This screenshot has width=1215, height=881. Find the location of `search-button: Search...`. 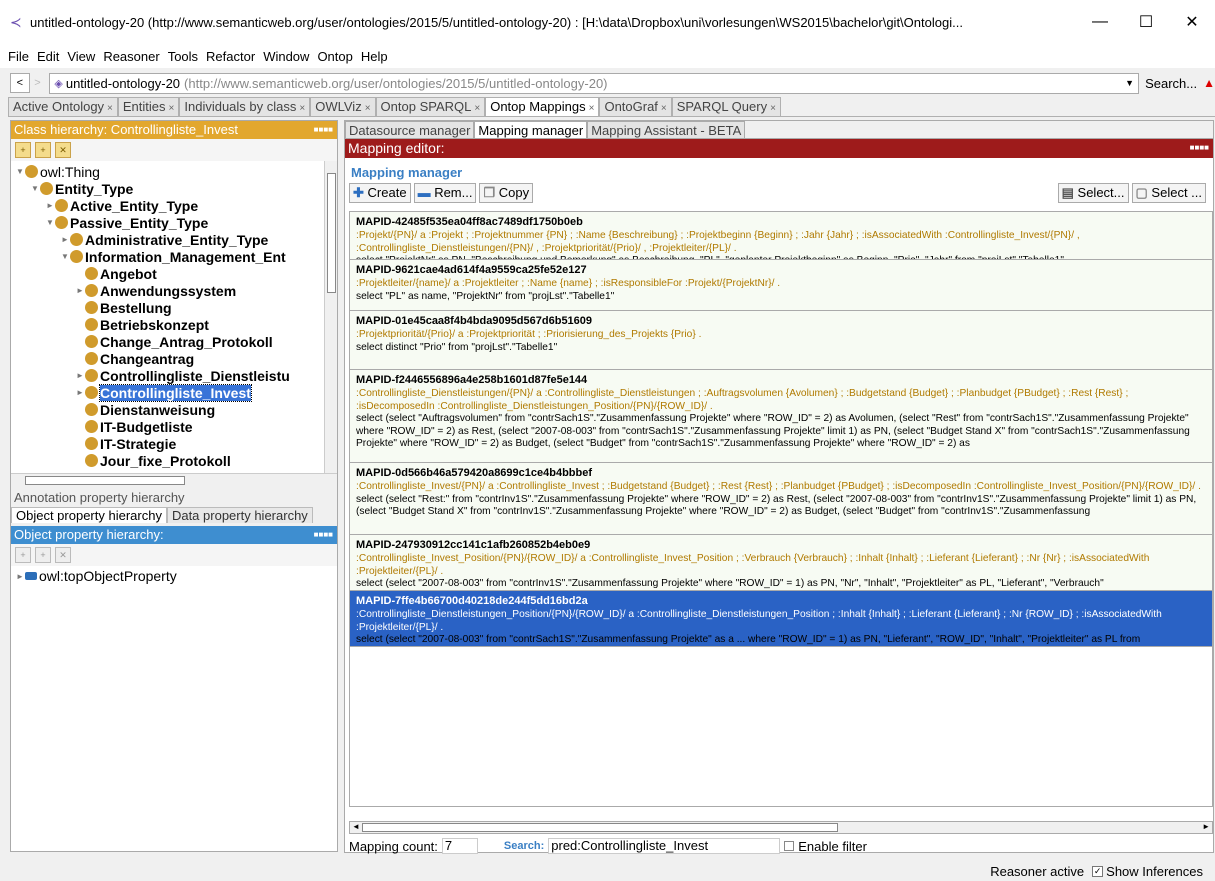

search-button: Search... is located at coordinates (1171, 83).